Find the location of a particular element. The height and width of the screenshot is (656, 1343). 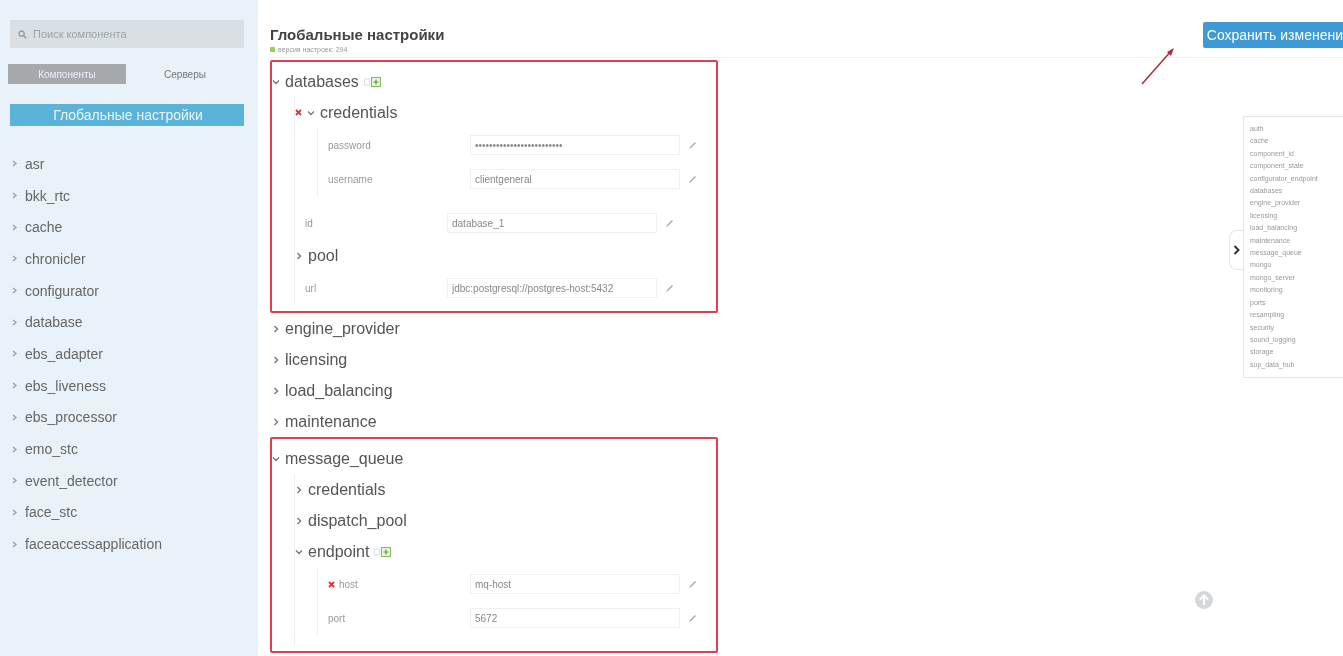

field-label: username is located at coordinates (350, 179).